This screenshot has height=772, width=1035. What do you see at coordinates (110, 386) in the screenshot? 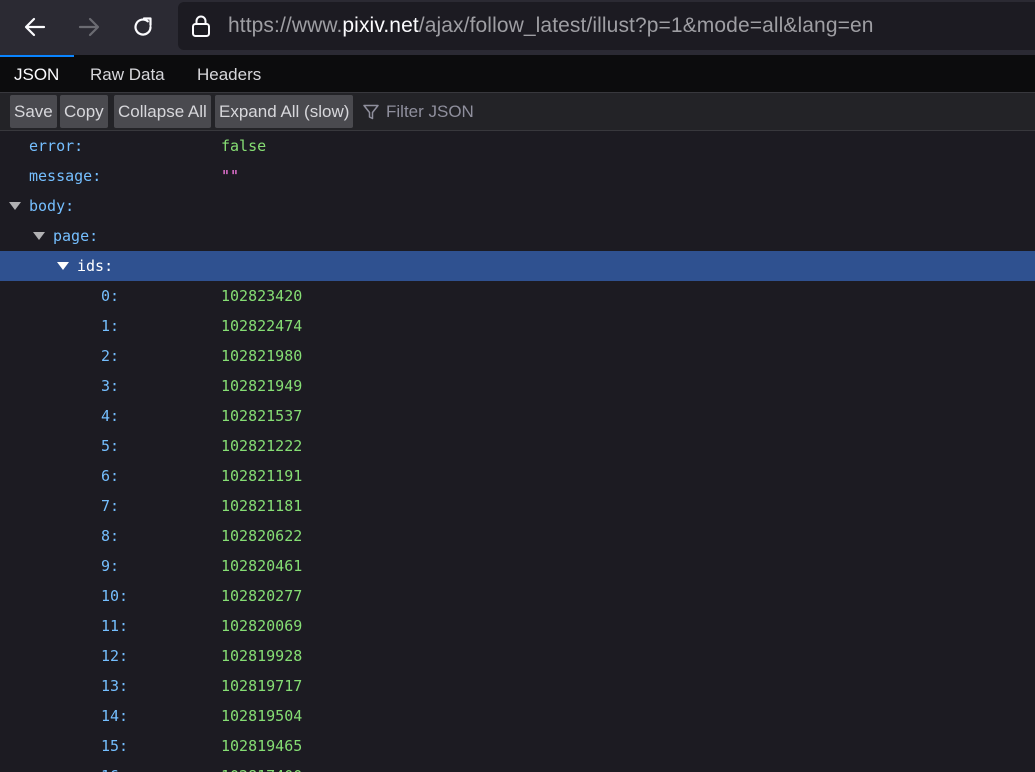
I see `id-index: 3:` at bounding box center [110, 386].